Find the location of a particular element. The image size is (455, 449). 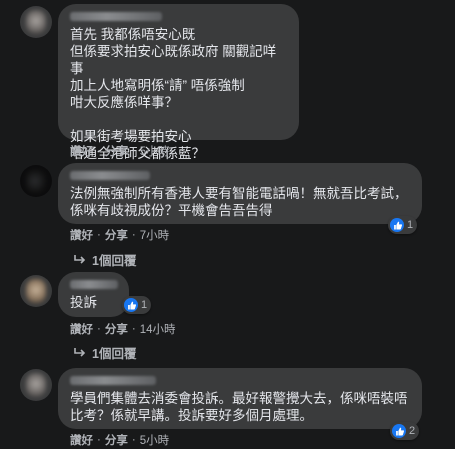

comment-actions: 讚好 · 分享 · 7小時 is located at coordinates (119, 235).